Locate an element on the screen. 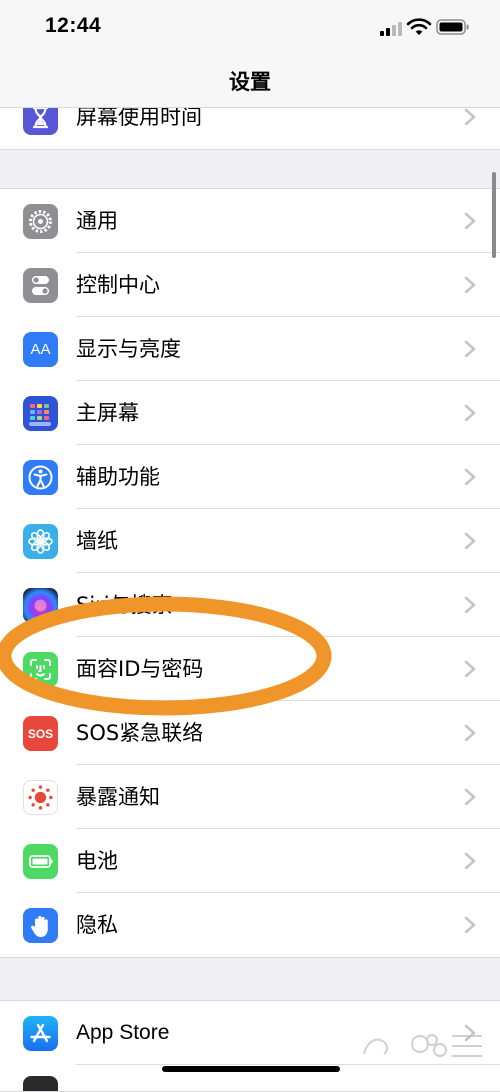  settings-row-exposure-notifications: 暴露通知 is located at coordinates (250, 797).